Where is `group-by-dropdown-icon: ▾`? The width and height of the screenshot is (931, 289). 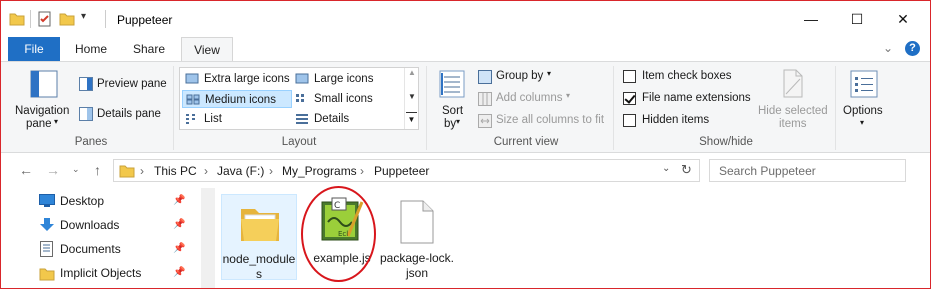
group-by-dropdown-icon: ▾ is located at coordinates (549, 73).